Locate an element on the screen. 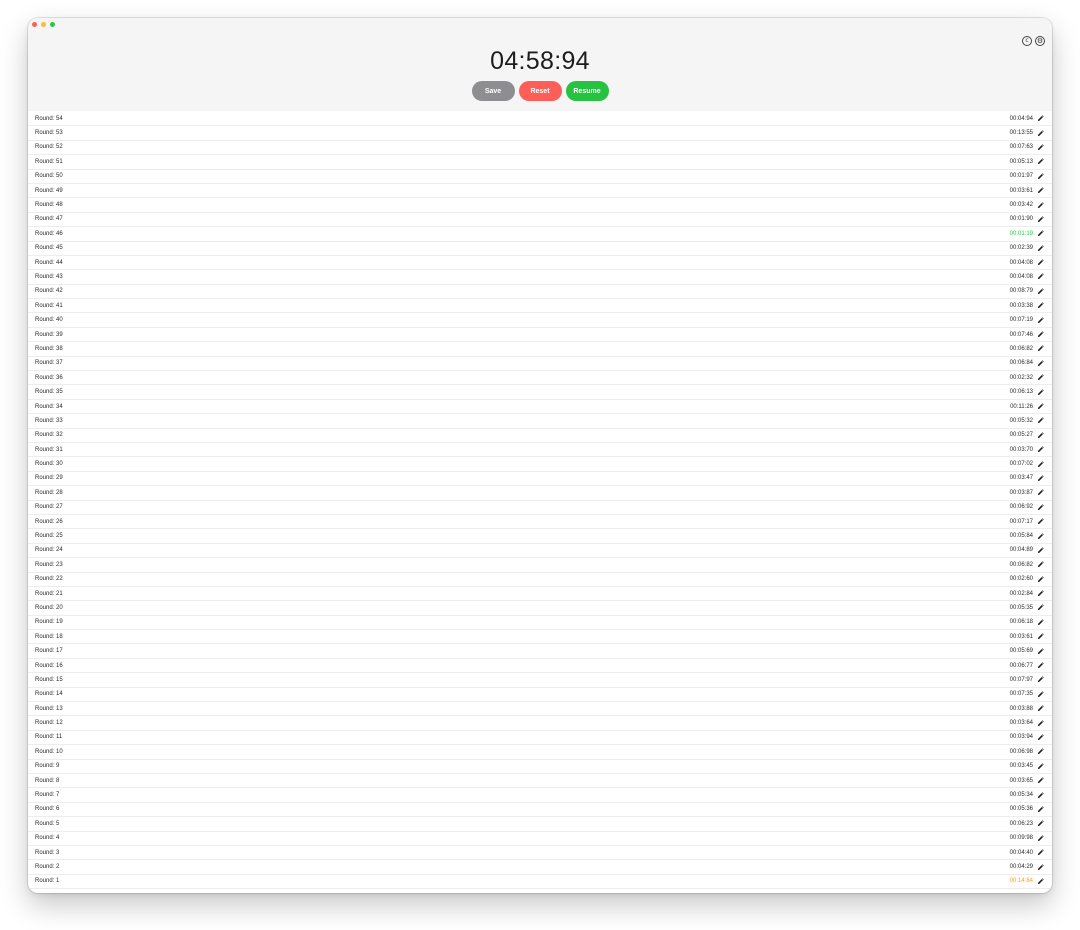  round-row: Round: 19 00:06:18 is located at coordinates (540, 623).